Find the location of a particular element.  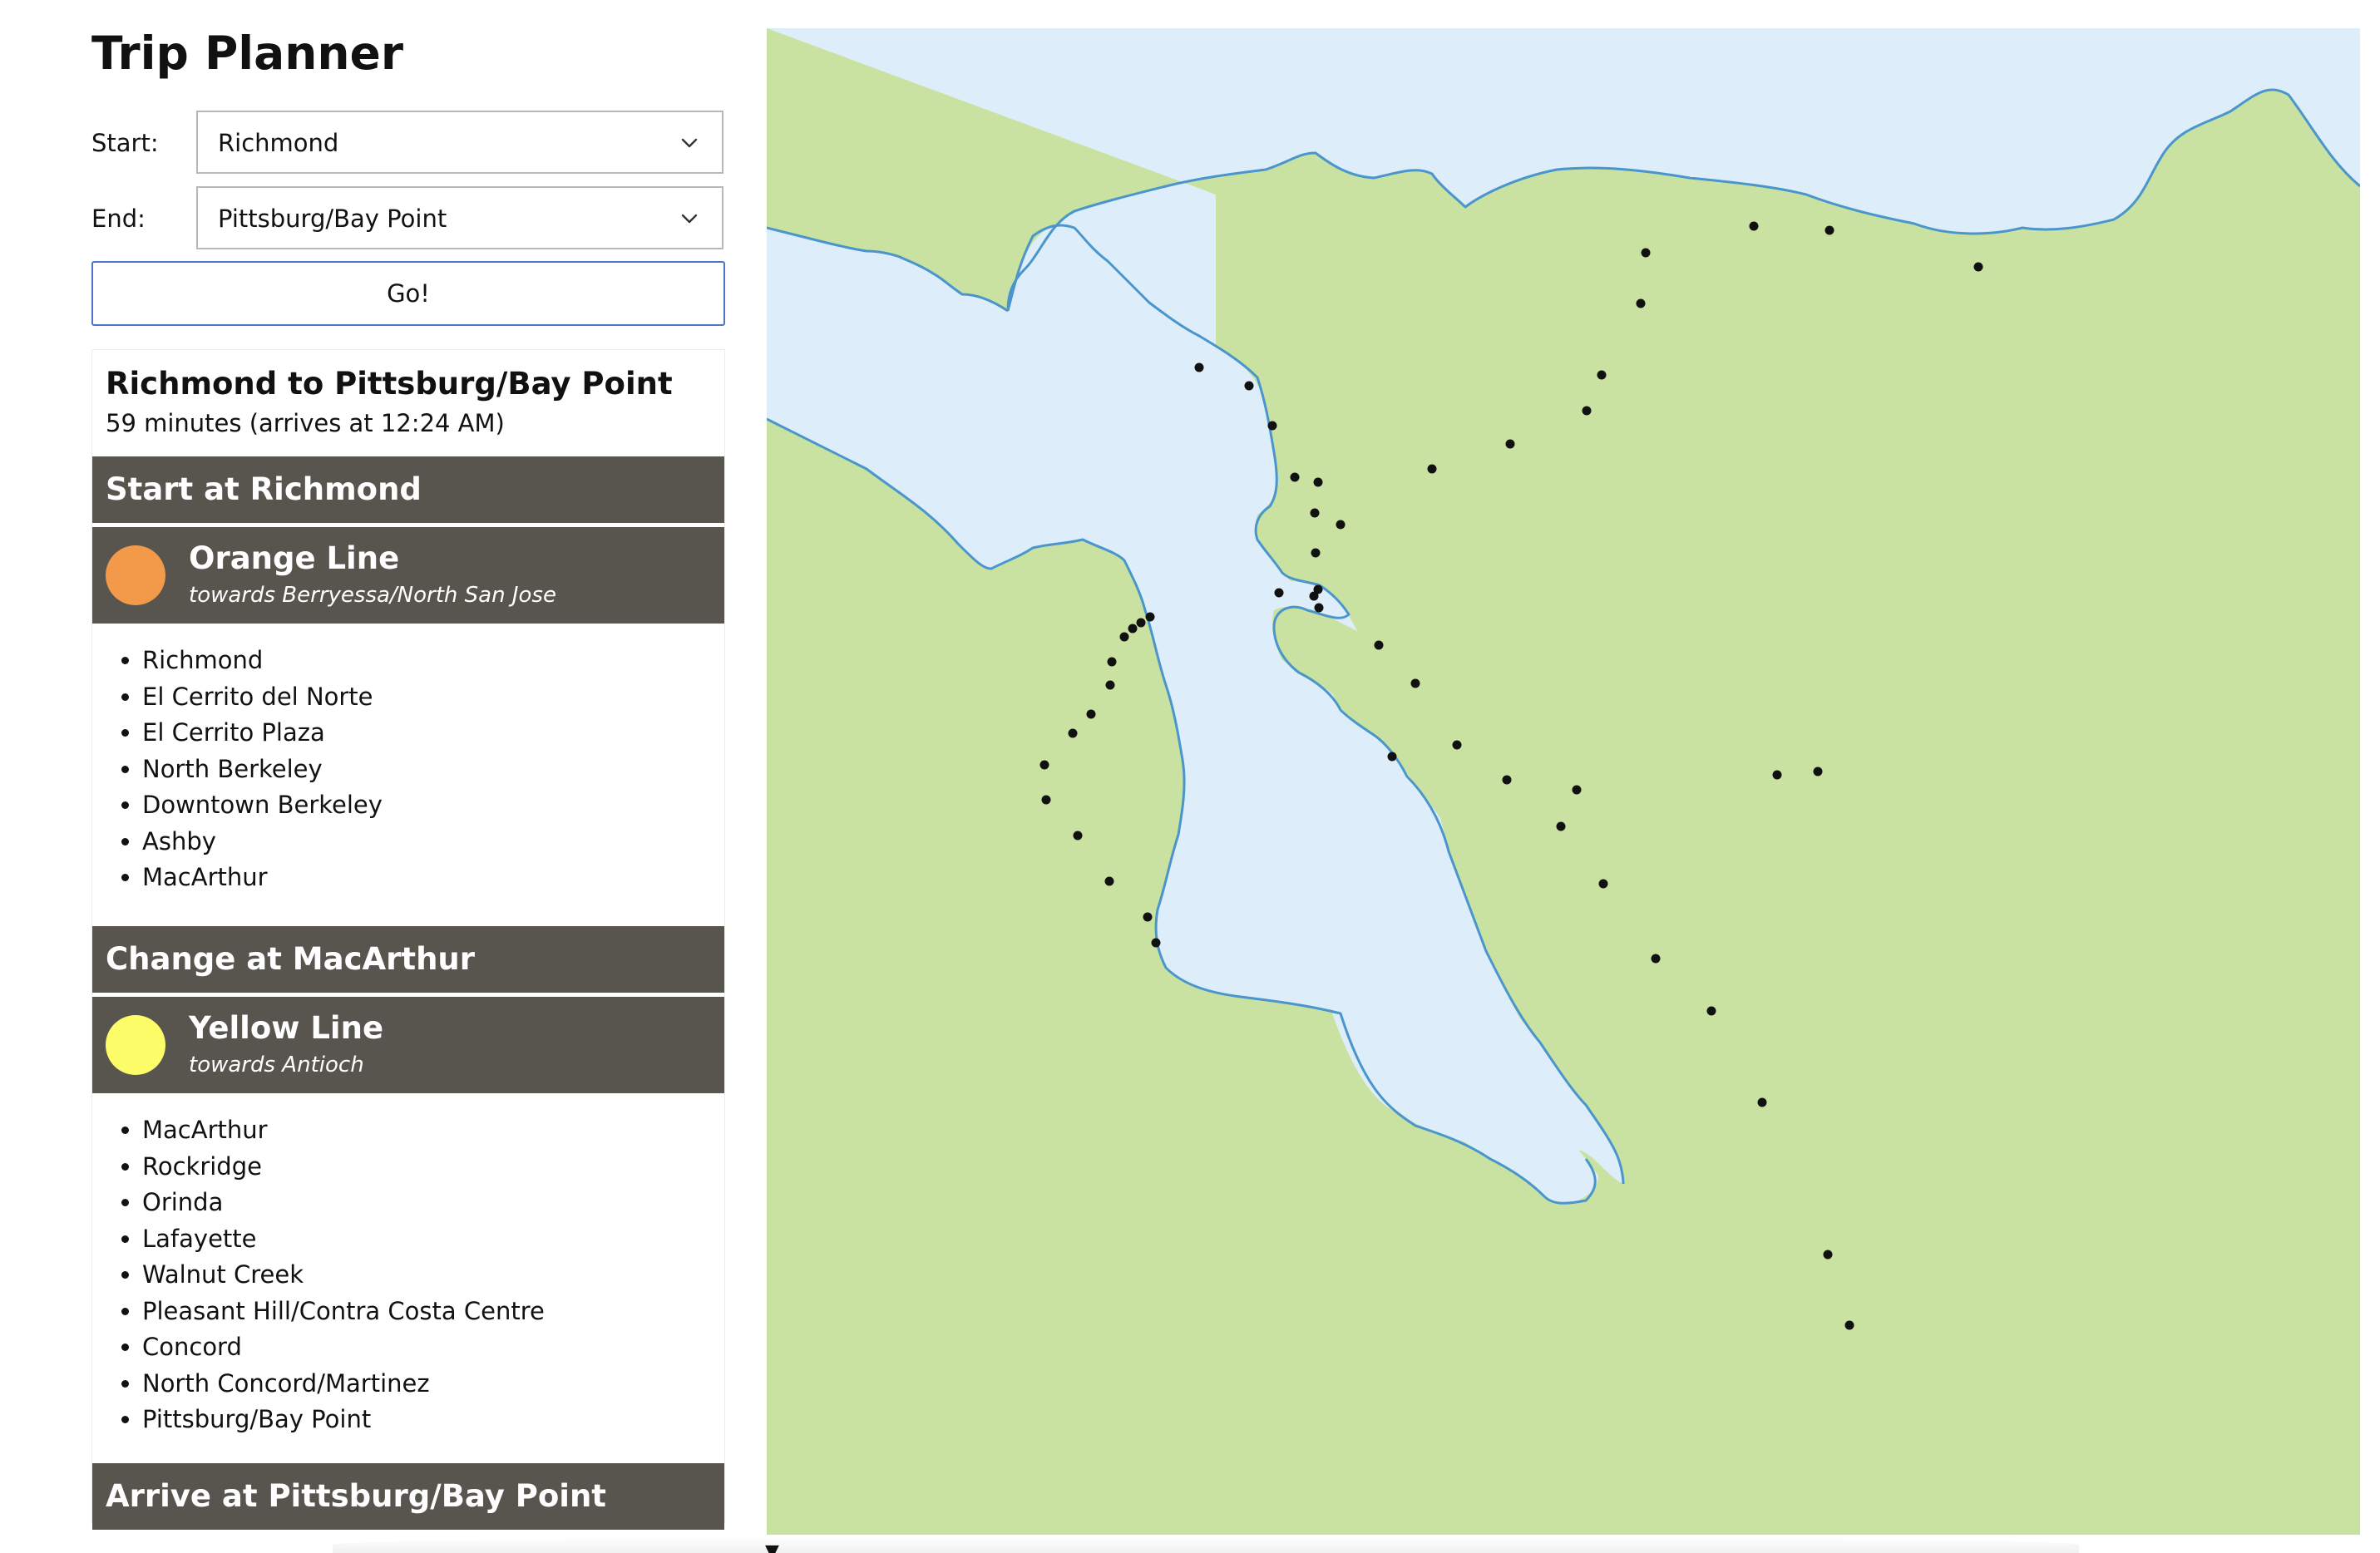

end-field-row: End: Pittsburg/Bay Point is located at coordinates (408, 218).